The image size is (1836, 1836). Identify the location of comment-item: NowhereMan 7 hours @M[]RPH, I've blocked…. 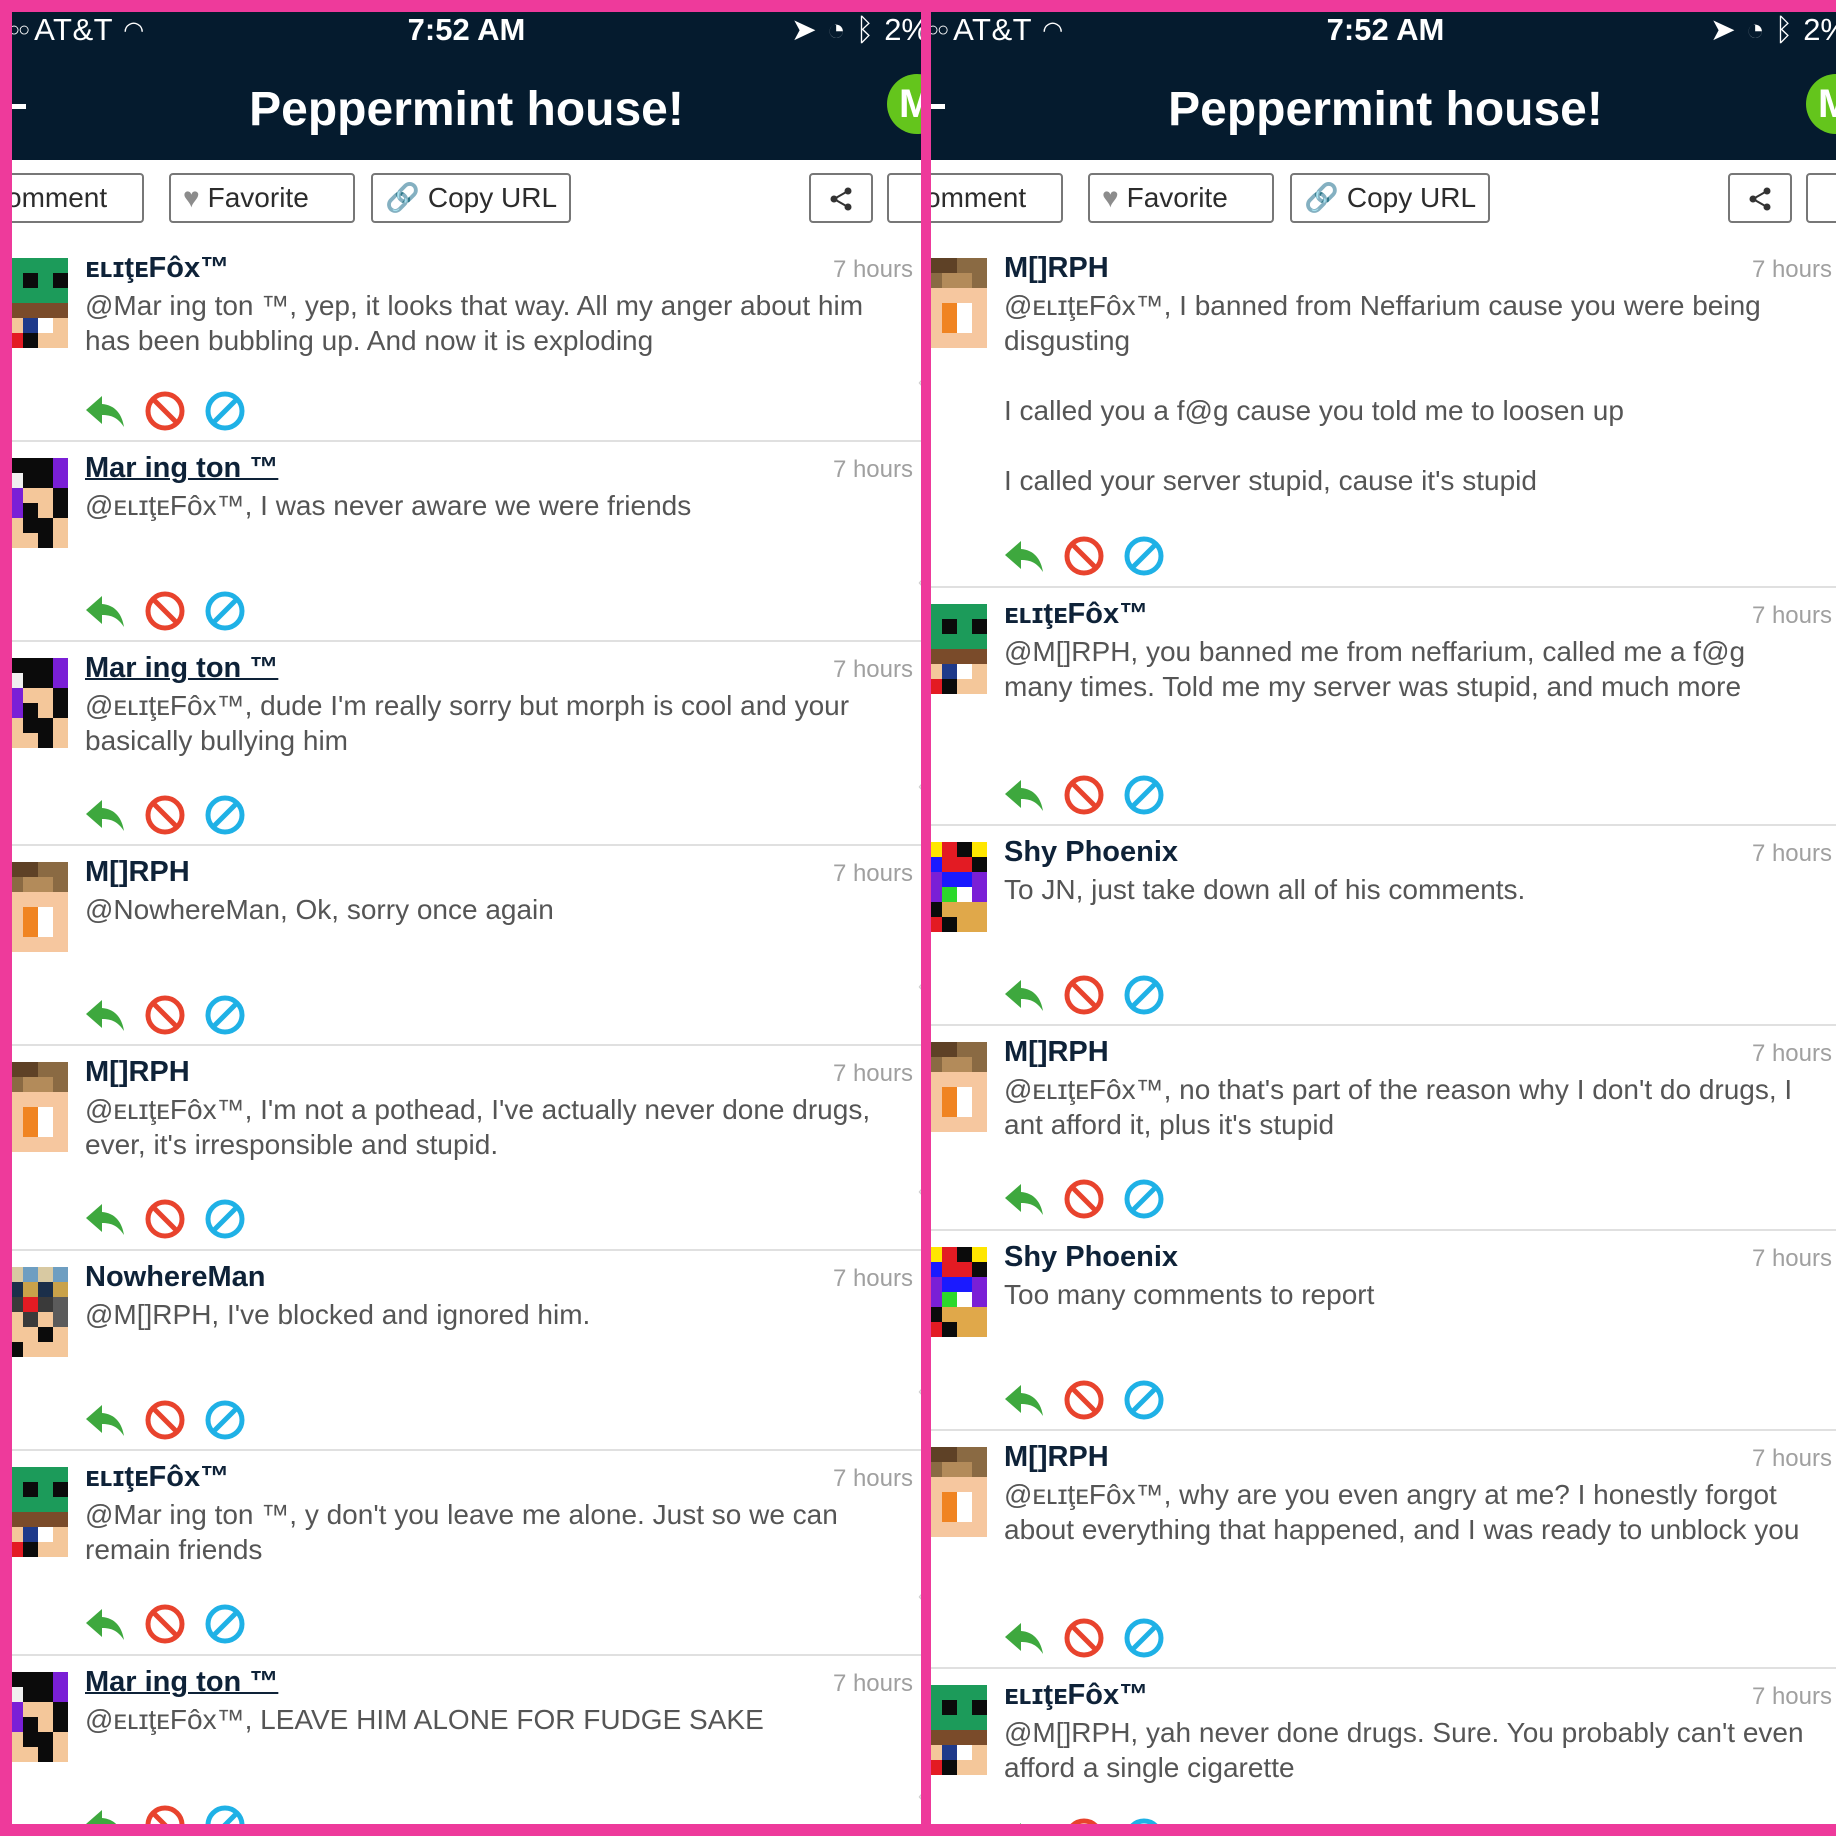
(466, 1351).